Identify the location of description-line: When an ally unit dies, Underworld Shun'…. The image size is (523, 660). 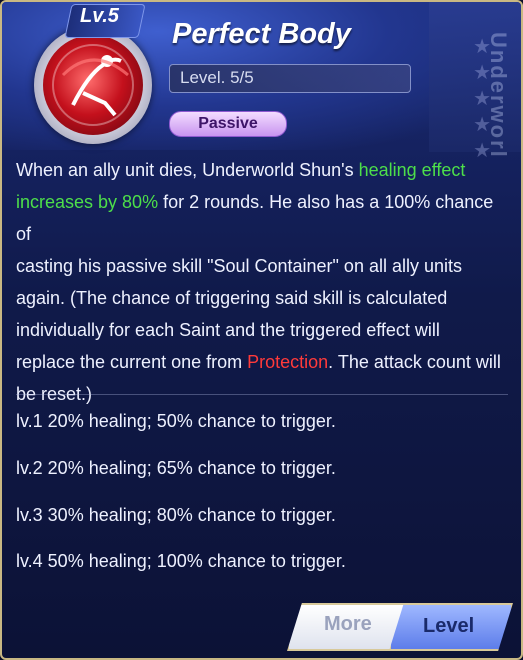
(241, 170).